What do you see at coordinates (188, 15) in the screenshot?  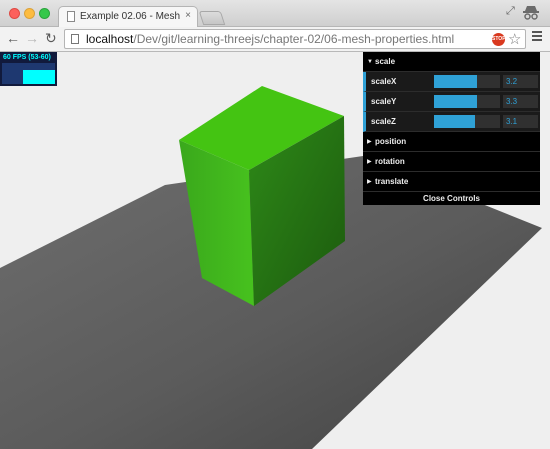 I see `tab-close-icon: ×` at bounding box center [188, 15].